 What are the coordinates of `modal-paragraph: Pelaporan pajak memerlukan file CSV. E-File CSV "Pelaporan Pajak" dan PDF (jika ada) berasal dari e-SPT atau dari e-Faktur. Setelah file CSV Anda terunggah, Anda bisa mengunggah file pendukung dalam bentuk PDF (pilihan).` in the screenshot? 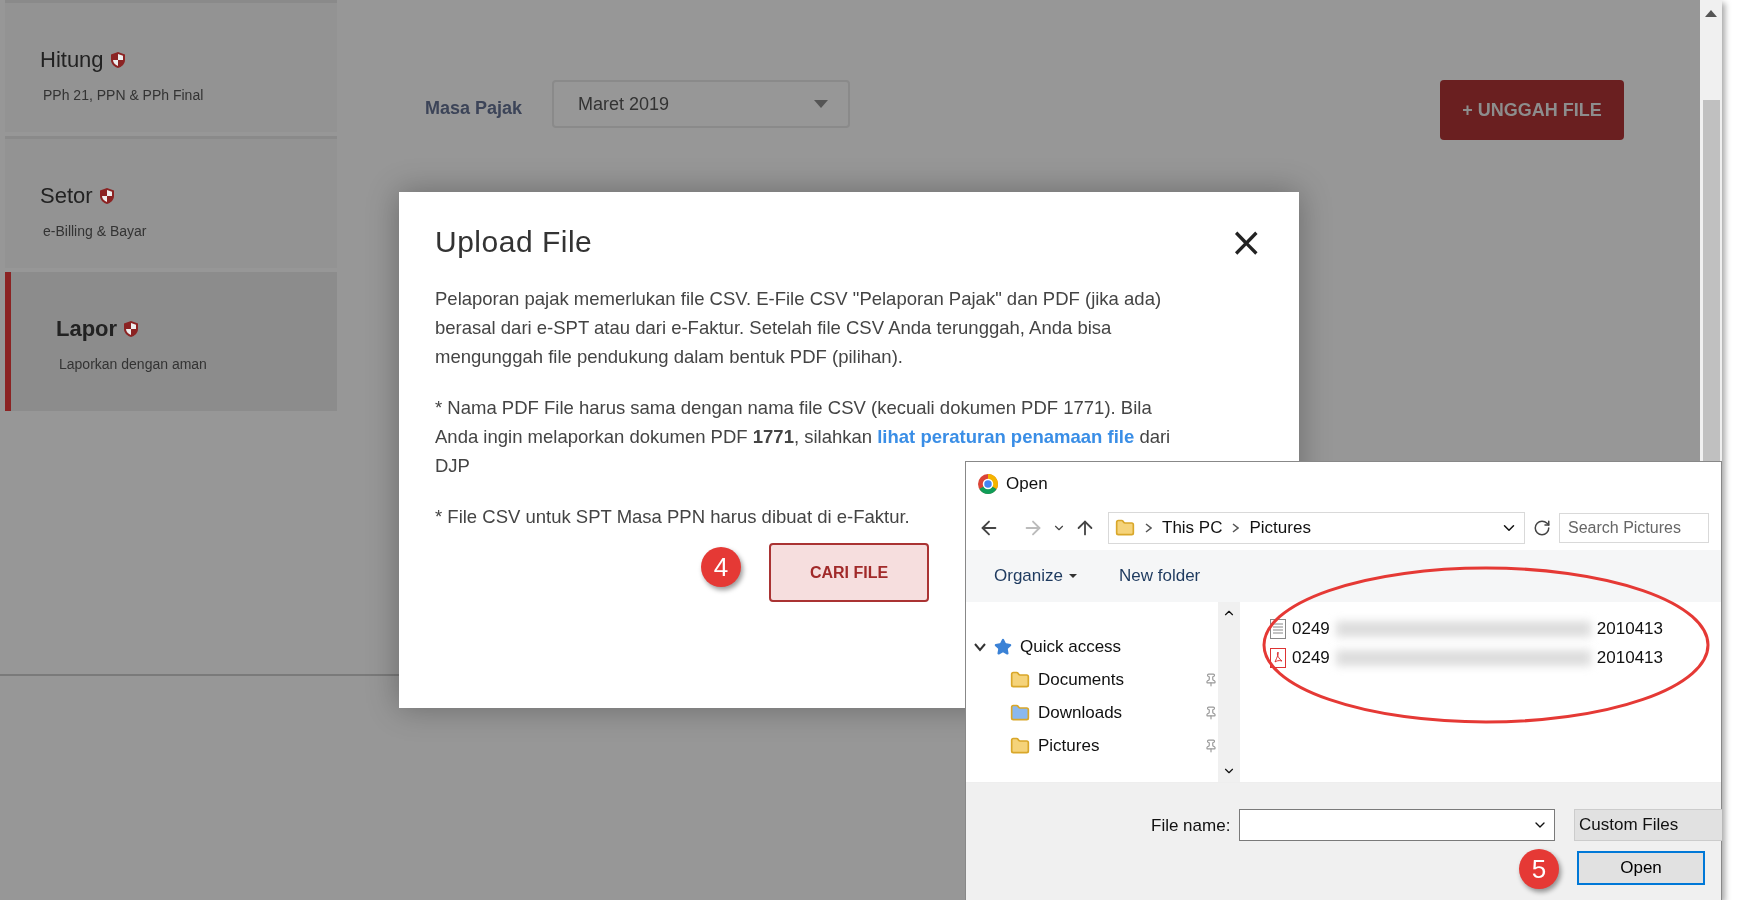 It's located at (799, 328).